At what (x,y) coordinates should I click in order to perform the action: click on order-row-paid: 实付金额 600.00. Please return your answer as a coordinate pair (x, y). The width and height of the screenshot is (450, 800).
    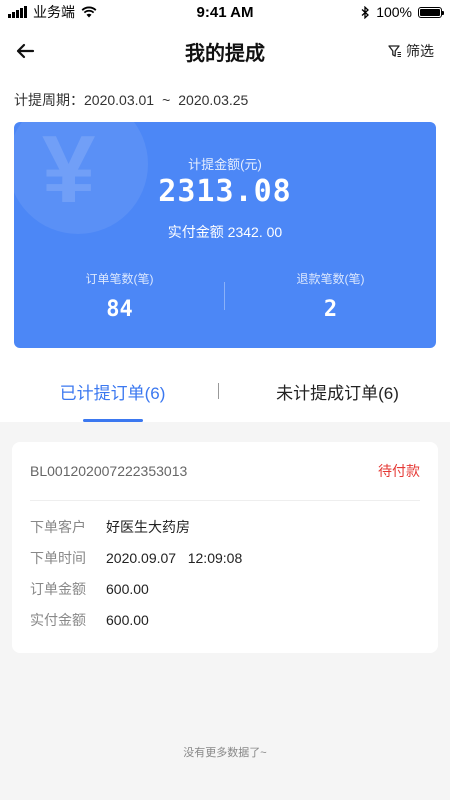
    Looking at the image, I should click on (225, 619).